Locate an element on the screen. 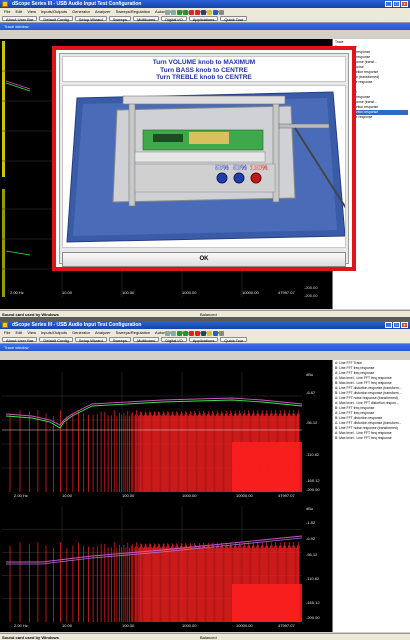 Image resolution: width=410 pixels, height=640 pixels. knob-label-treble: 100% is located at coordinates (259, 168).